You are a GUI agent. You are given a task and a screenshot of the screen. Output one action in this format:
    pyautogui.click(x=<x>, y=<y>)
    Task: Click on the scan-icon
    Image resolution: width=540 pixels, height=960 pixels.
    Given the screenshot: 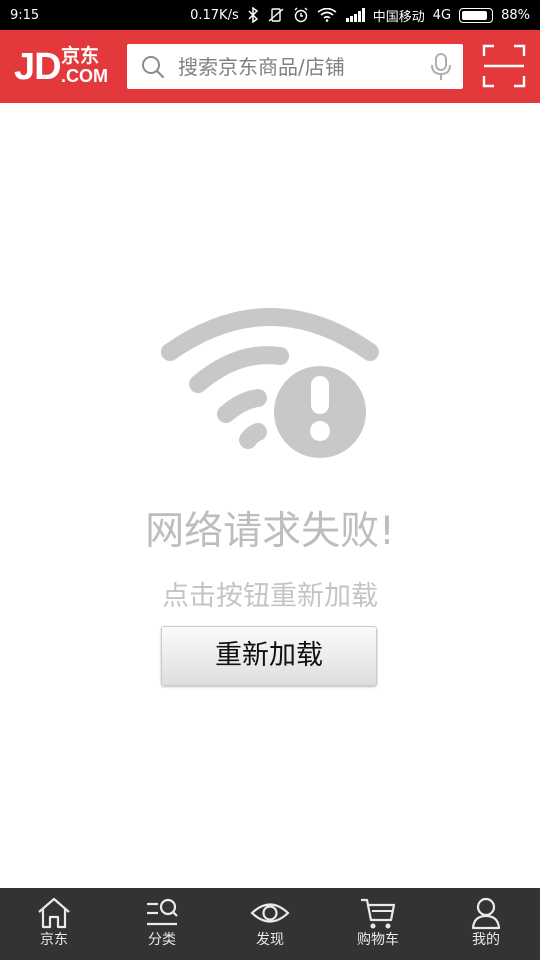 What is the action you would take?
    pyautogui.click(x=504, y=66)
    